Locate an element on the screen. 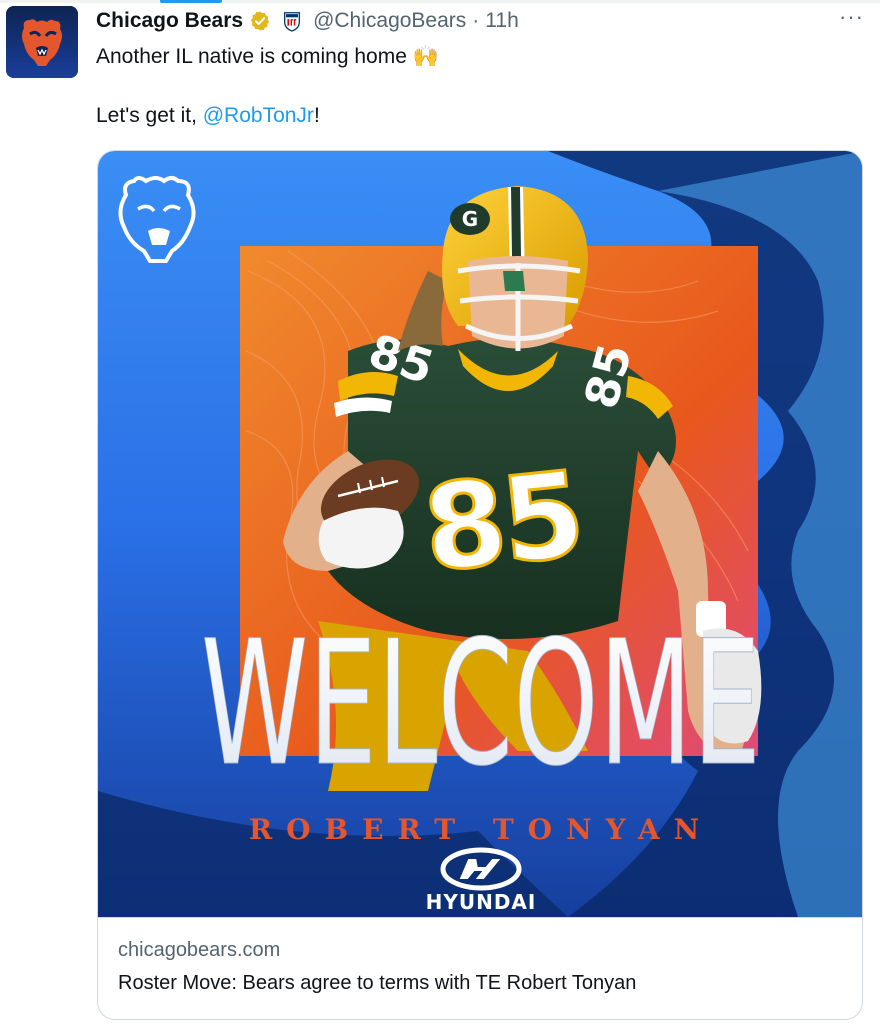  player-name: ROBERT TONYAN is located at coordinates (481, 829).